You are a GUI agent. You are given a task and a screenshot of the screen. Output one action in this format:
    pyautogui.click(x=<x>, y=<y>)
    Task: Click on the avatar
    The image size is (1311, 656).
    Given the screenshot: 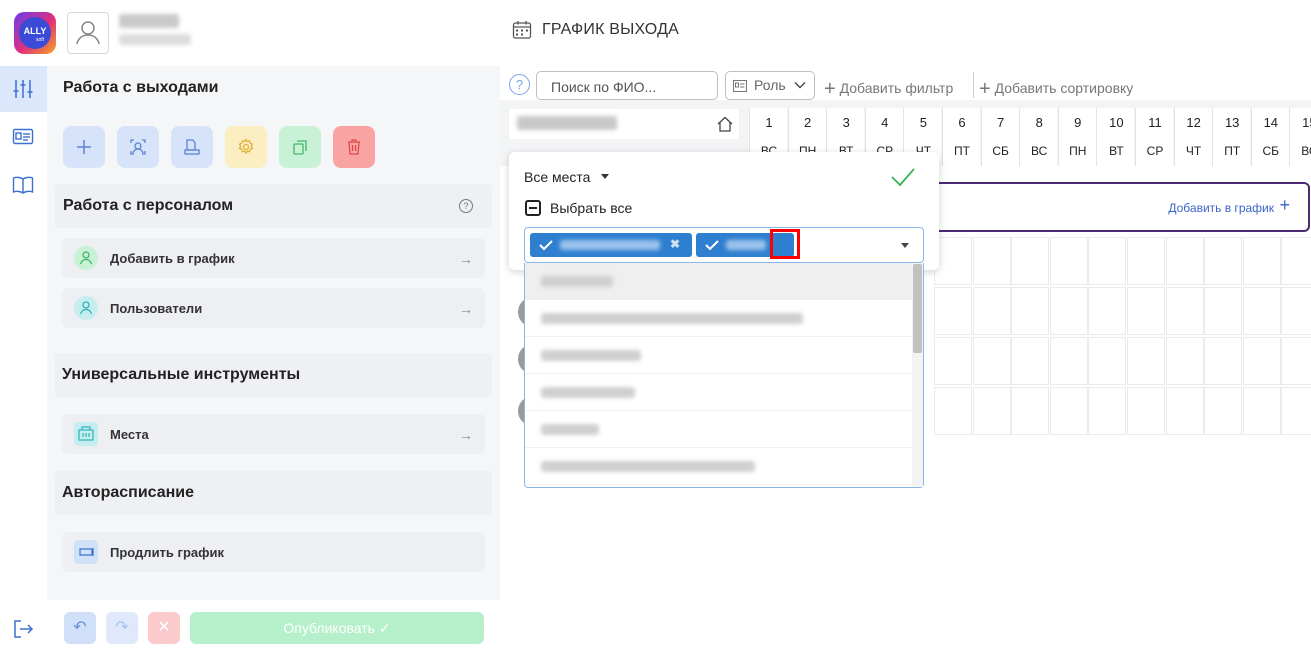 What is the action you would take?
    pyautogui.click(x=88, y=33)
    